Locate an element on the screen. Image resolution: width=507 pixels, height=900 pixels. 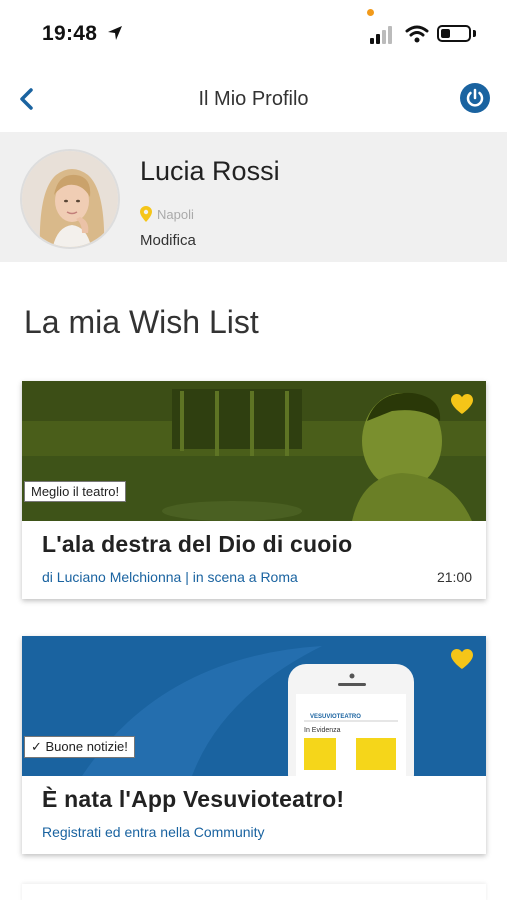
category-tag: Meglio il teatro! is located at coordinates (75, 491).